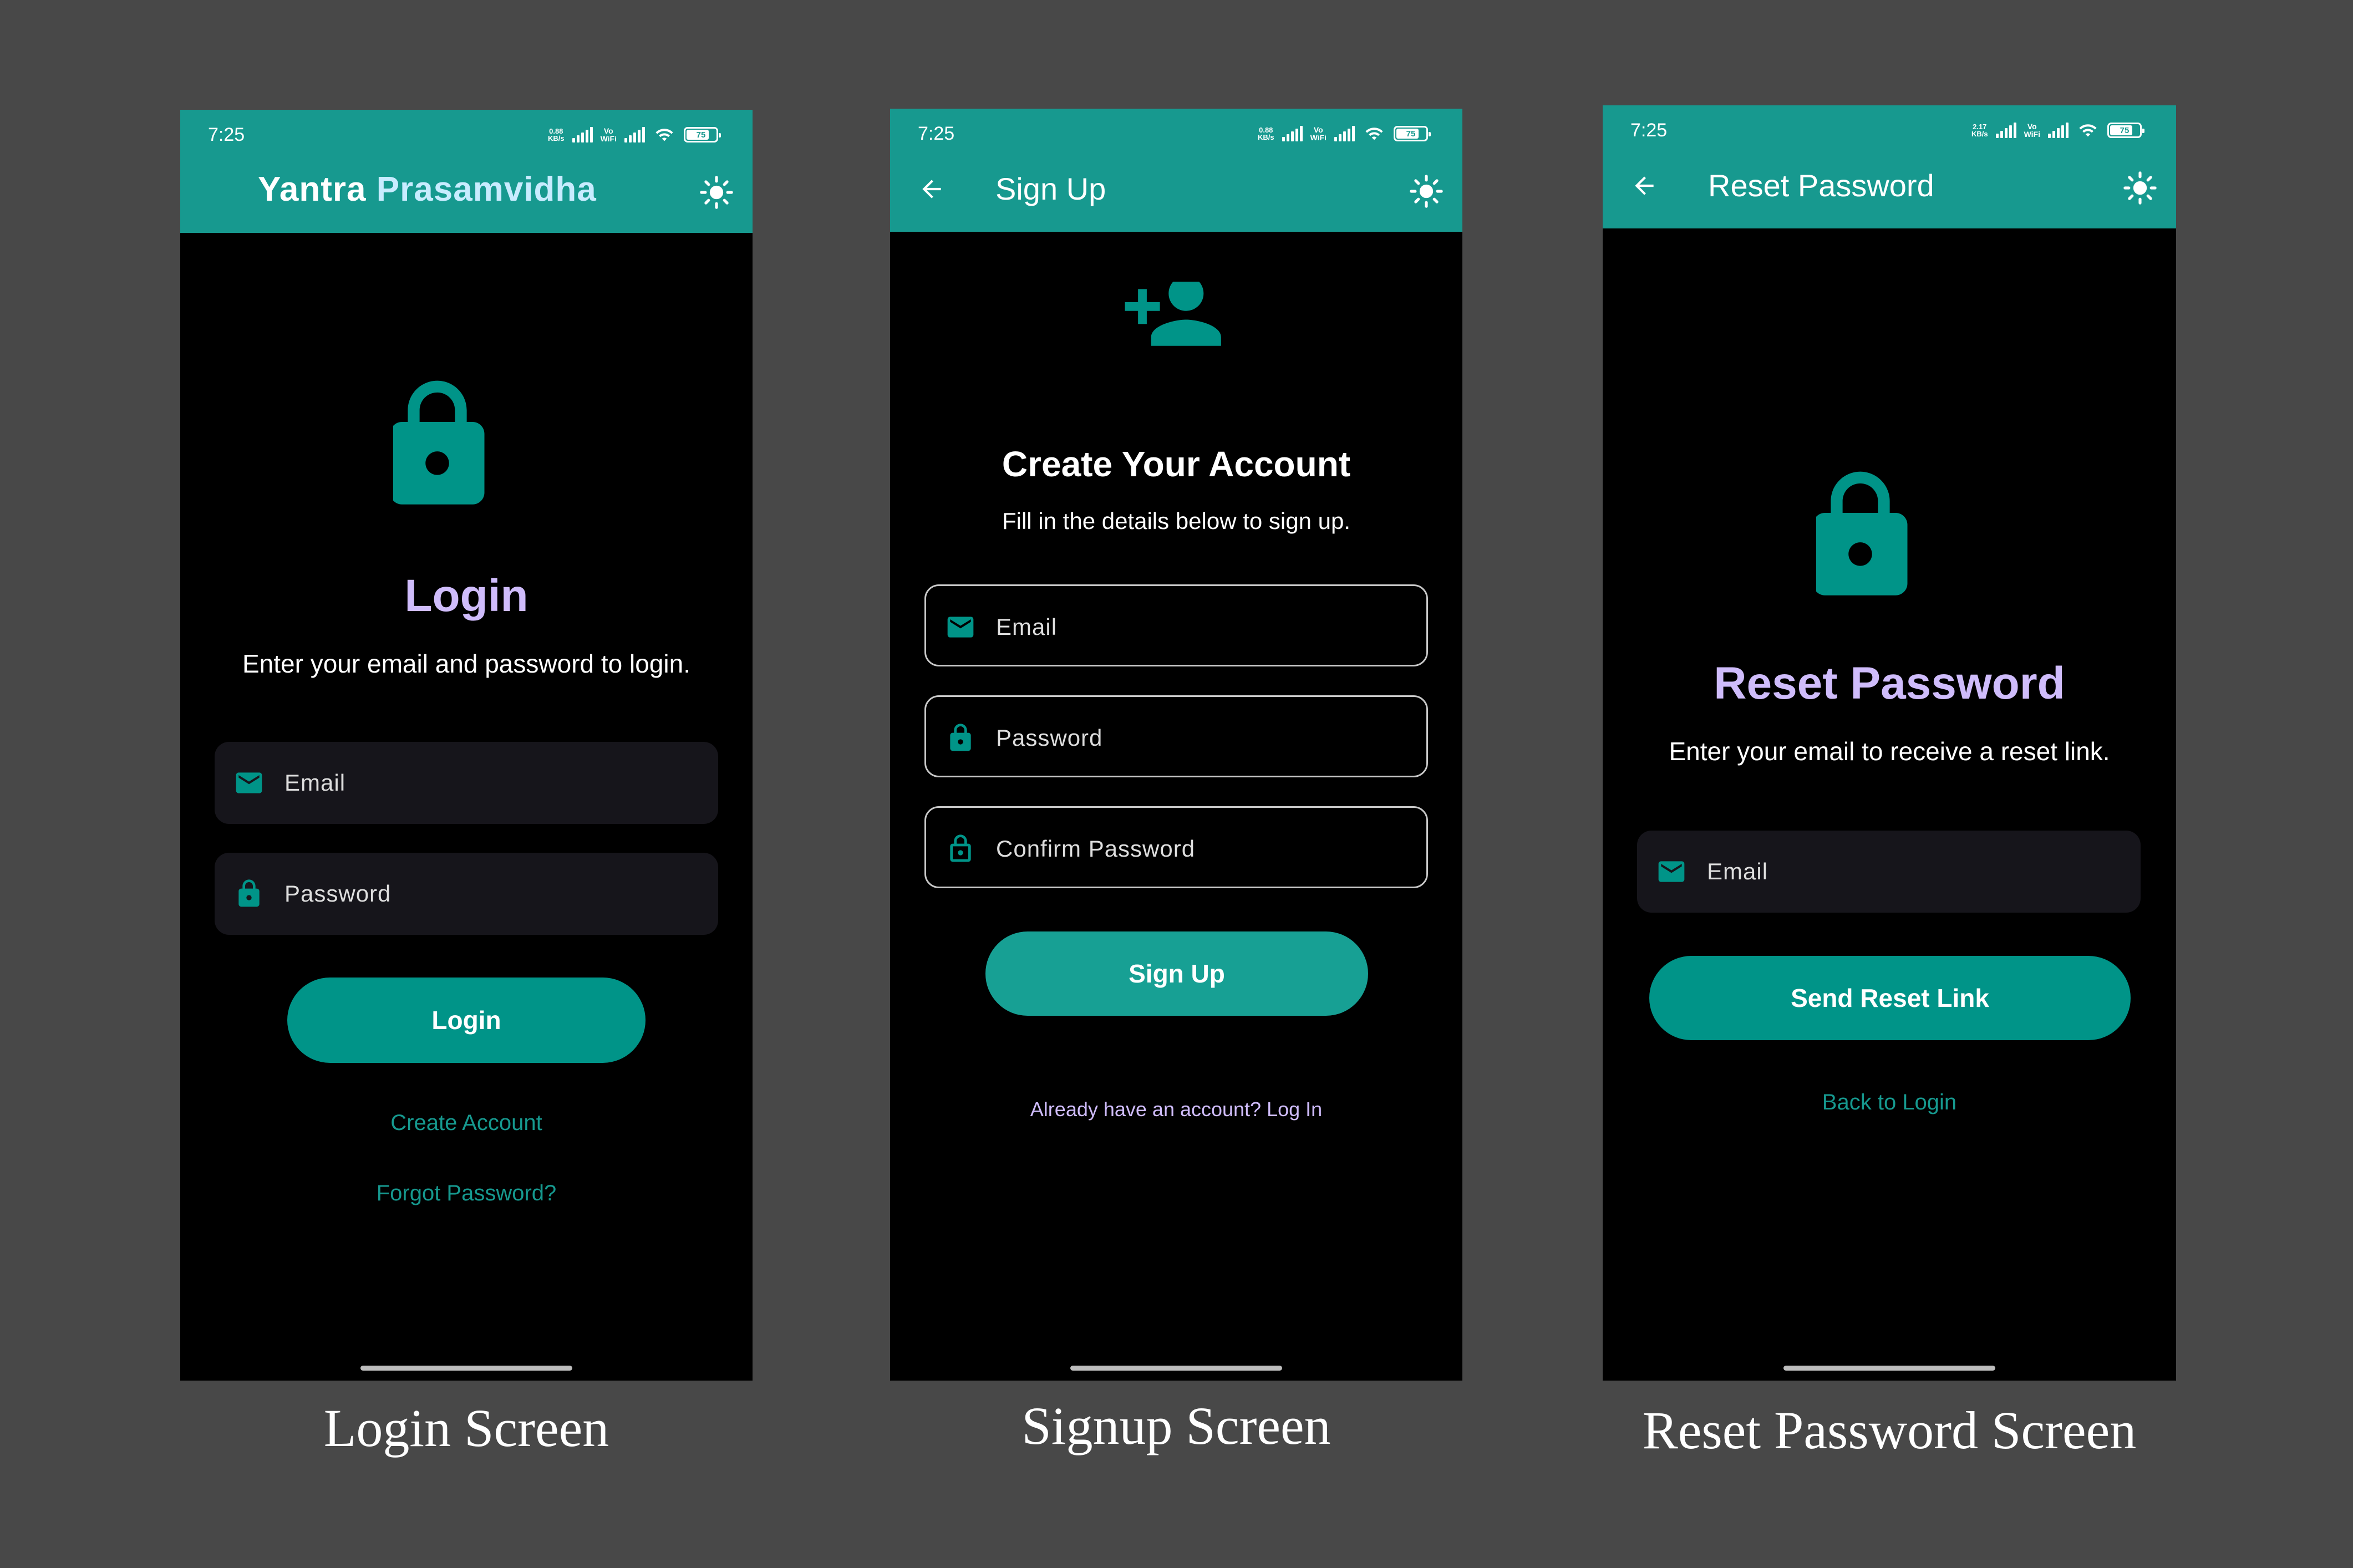  Describe the element at coordinates (1979, 131) in the screenshot. I see `net-speed: 2.17 KB/s` at that location.